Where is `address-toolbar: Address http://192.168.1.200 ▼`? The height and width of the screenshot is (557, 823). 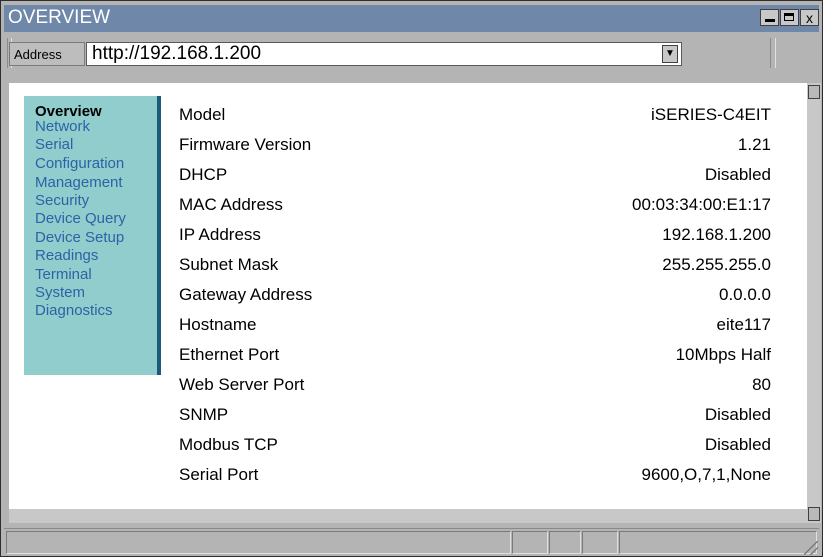
address-toolbar: Address http://192.168.1.200 ▼ is located at coordinates (411, 52).